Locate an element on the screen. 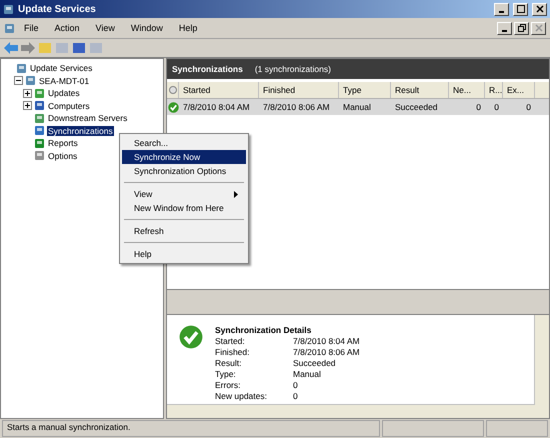 This screenshot has height=438, width=550. item-count: (1 synchronizations) is located at coordinates (292, 69).